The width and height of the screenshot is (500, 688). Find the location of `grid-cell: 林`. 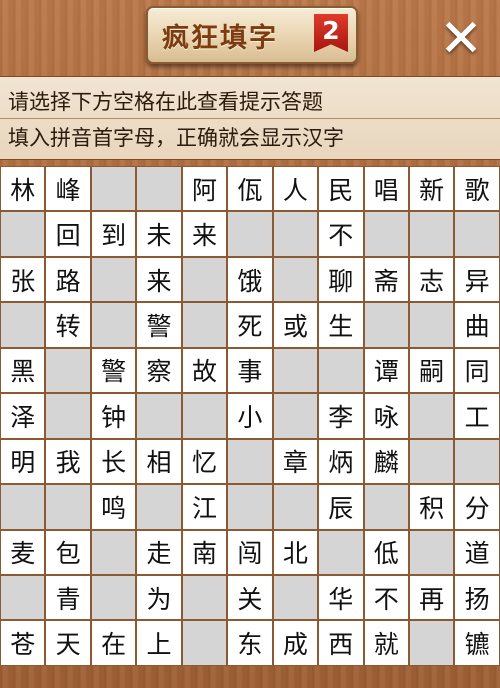

grid-cell: 林 is located at coordinates (23, 189).